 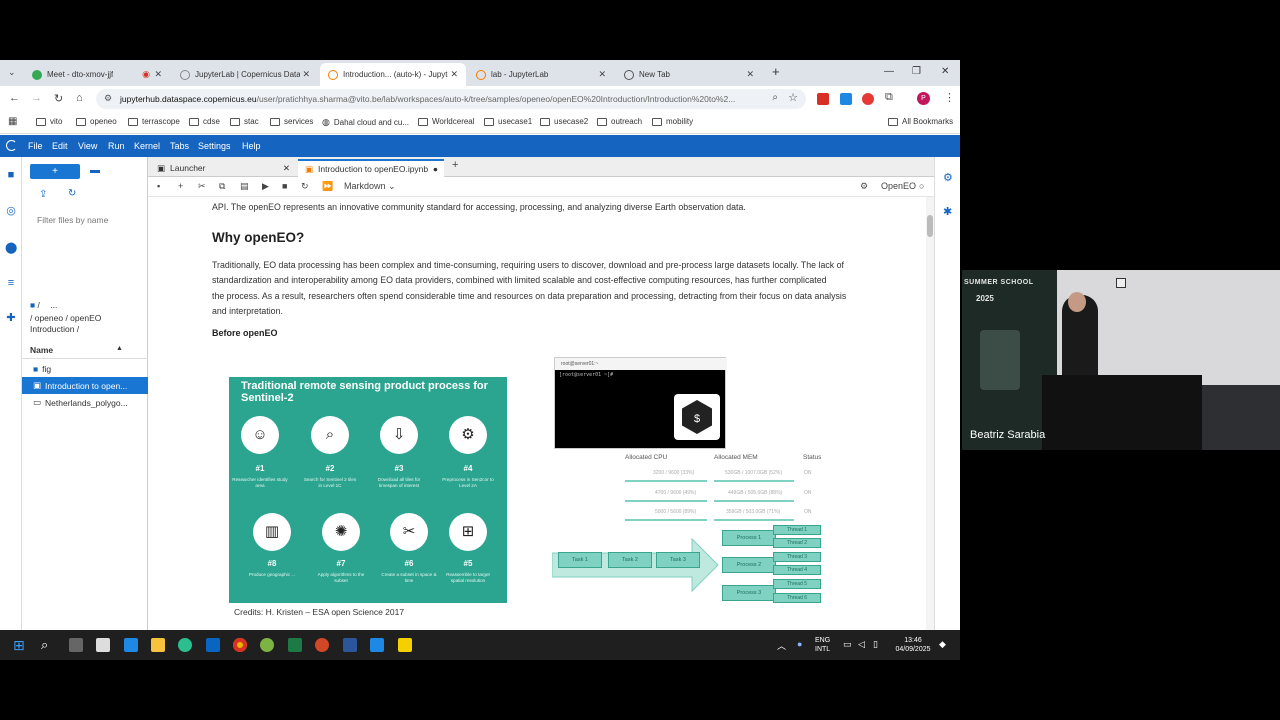 I want to click on file-row-fig: ■ fig, so click(x=85, y=368).